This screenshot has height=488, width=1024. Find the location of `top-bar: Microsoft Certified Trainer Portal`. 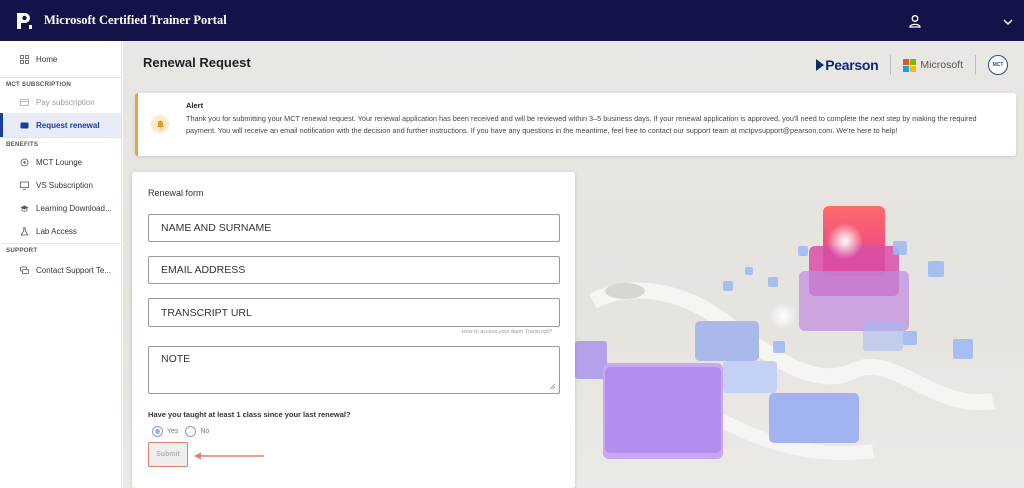

top-bar: Microsoft Certified Trainer Portal is located at coordinates (512, 20).